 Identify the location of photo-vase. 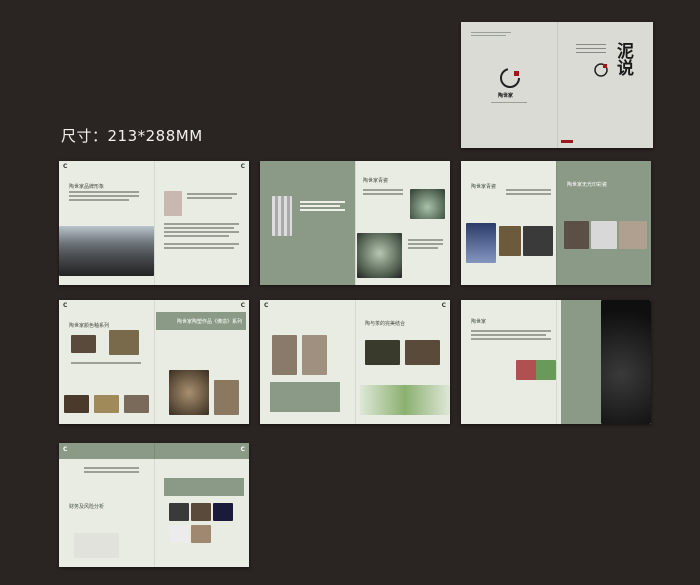
(427, 204).